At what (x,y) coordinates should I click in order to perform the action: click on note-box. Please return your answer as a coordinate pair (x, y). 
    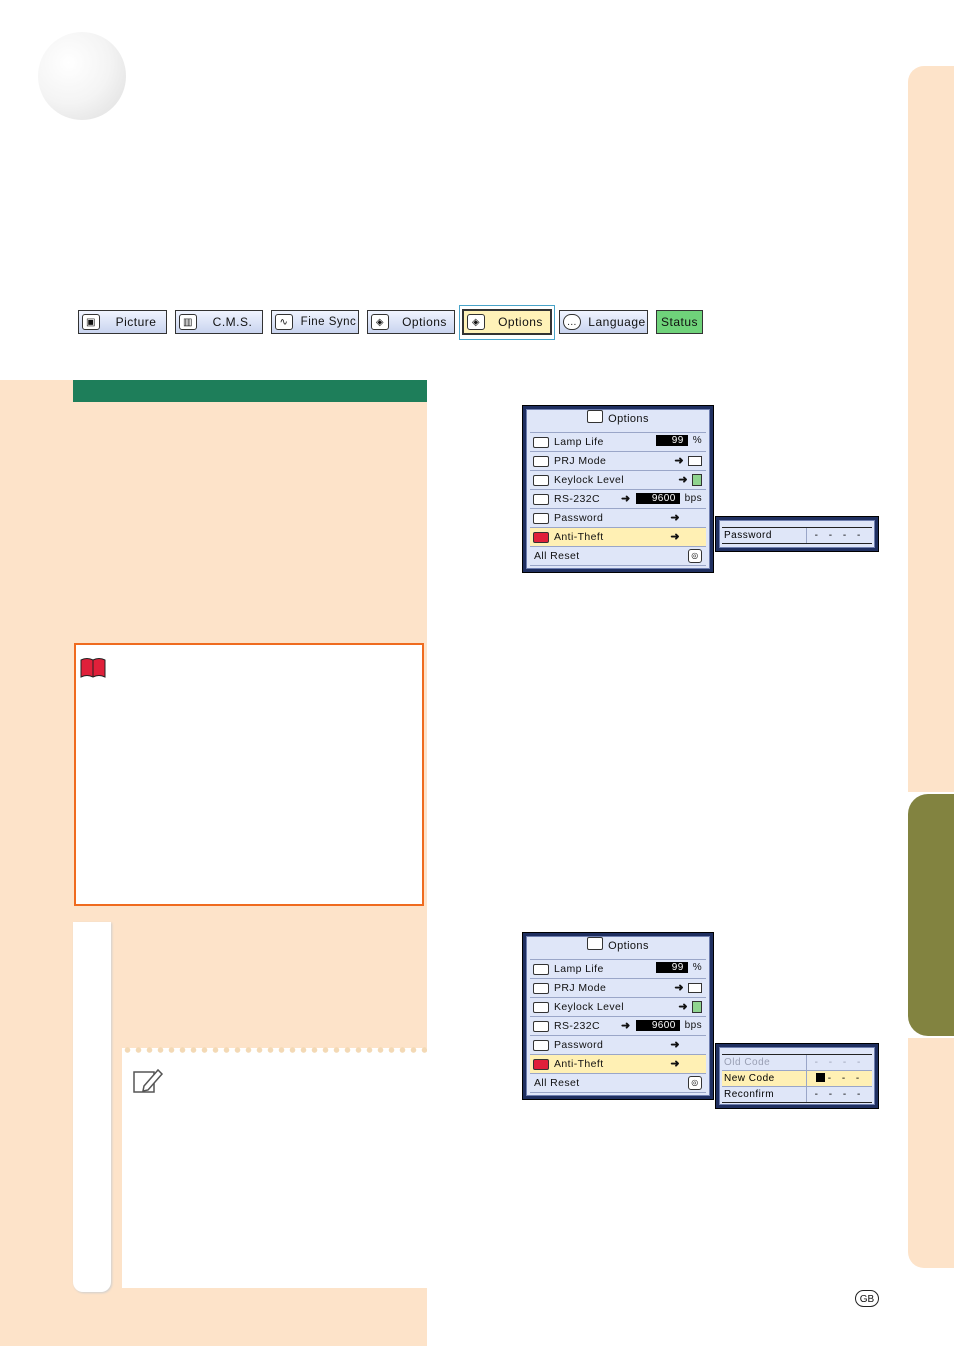
    Looking at the image, I should click on (274, 1168).